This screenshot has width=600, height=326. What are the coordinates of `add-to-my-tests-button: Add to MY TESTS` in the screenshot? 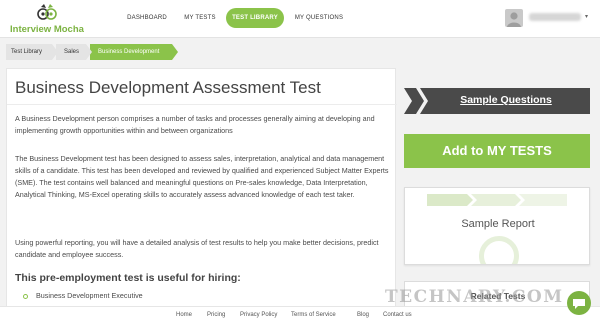 It's located at (497, 151).